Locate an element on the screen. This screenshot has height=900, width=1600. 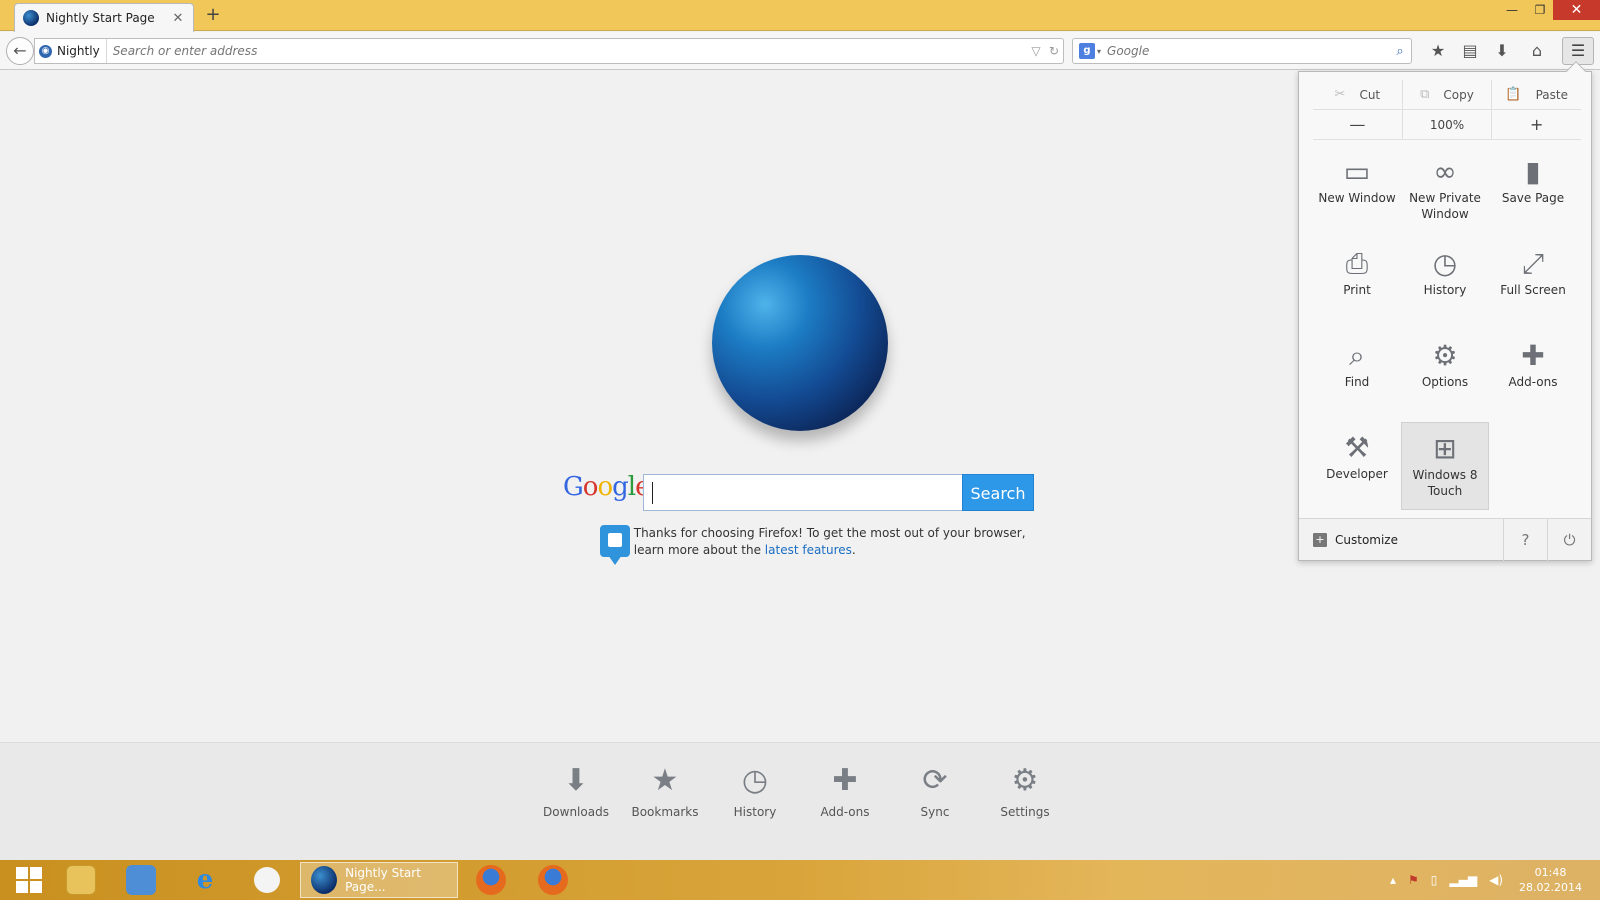
downloads-icon: ⬇ is located at coordinates (1502, 51).